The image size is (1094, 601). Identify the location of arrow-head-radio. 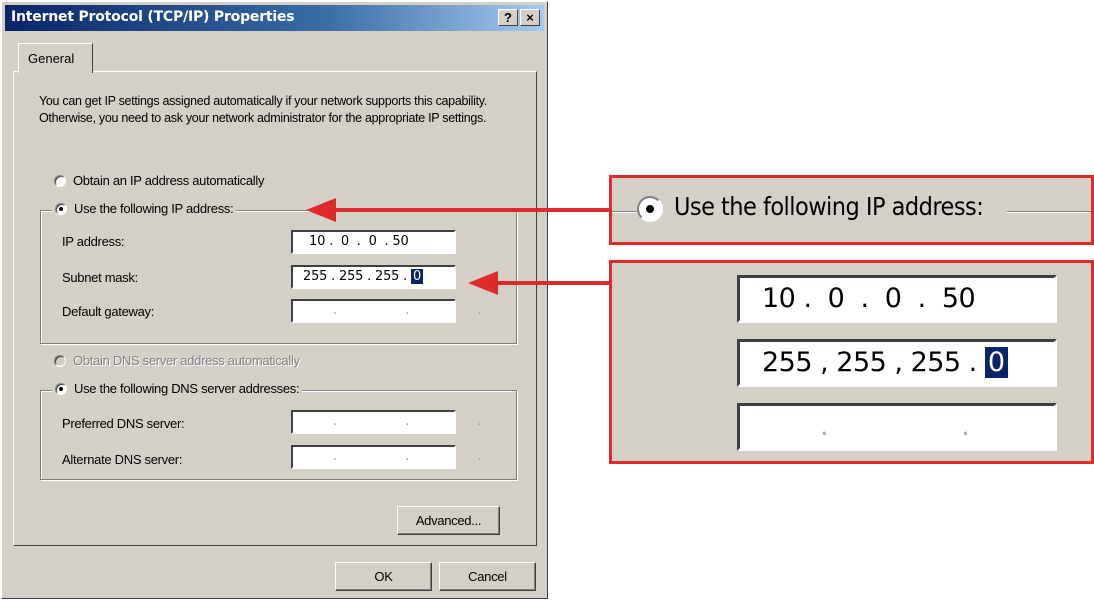
(321, 210).